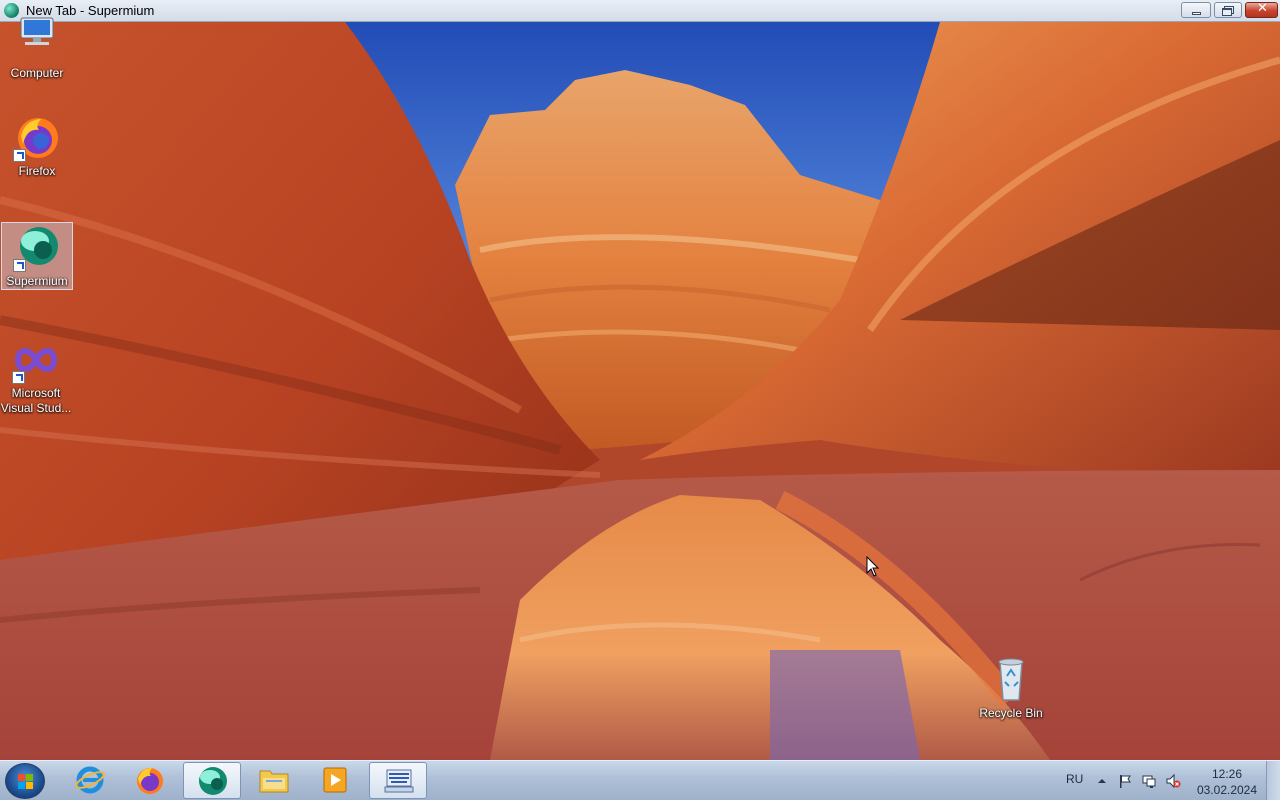  I want to click on close-icon: ✕, so click(1262, 8).